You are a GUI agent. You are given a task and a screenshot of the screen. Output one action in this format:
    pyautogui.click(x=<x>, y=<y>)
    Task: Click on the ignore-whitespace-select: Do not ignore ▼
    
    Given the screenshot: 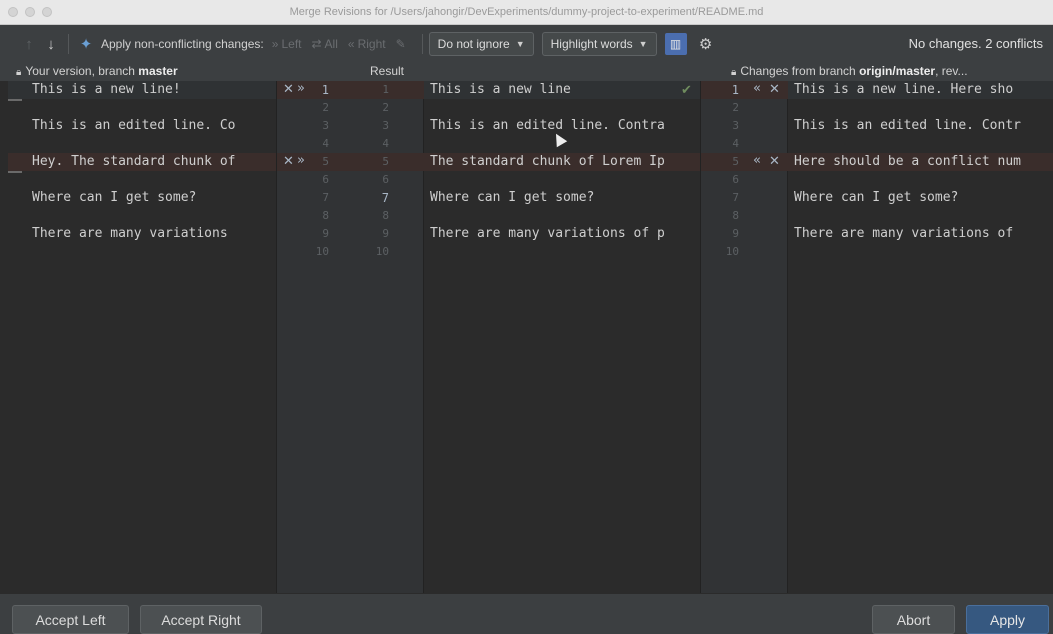 What is the action you would take?
    pyautogui.click(x=481, y=44)
    